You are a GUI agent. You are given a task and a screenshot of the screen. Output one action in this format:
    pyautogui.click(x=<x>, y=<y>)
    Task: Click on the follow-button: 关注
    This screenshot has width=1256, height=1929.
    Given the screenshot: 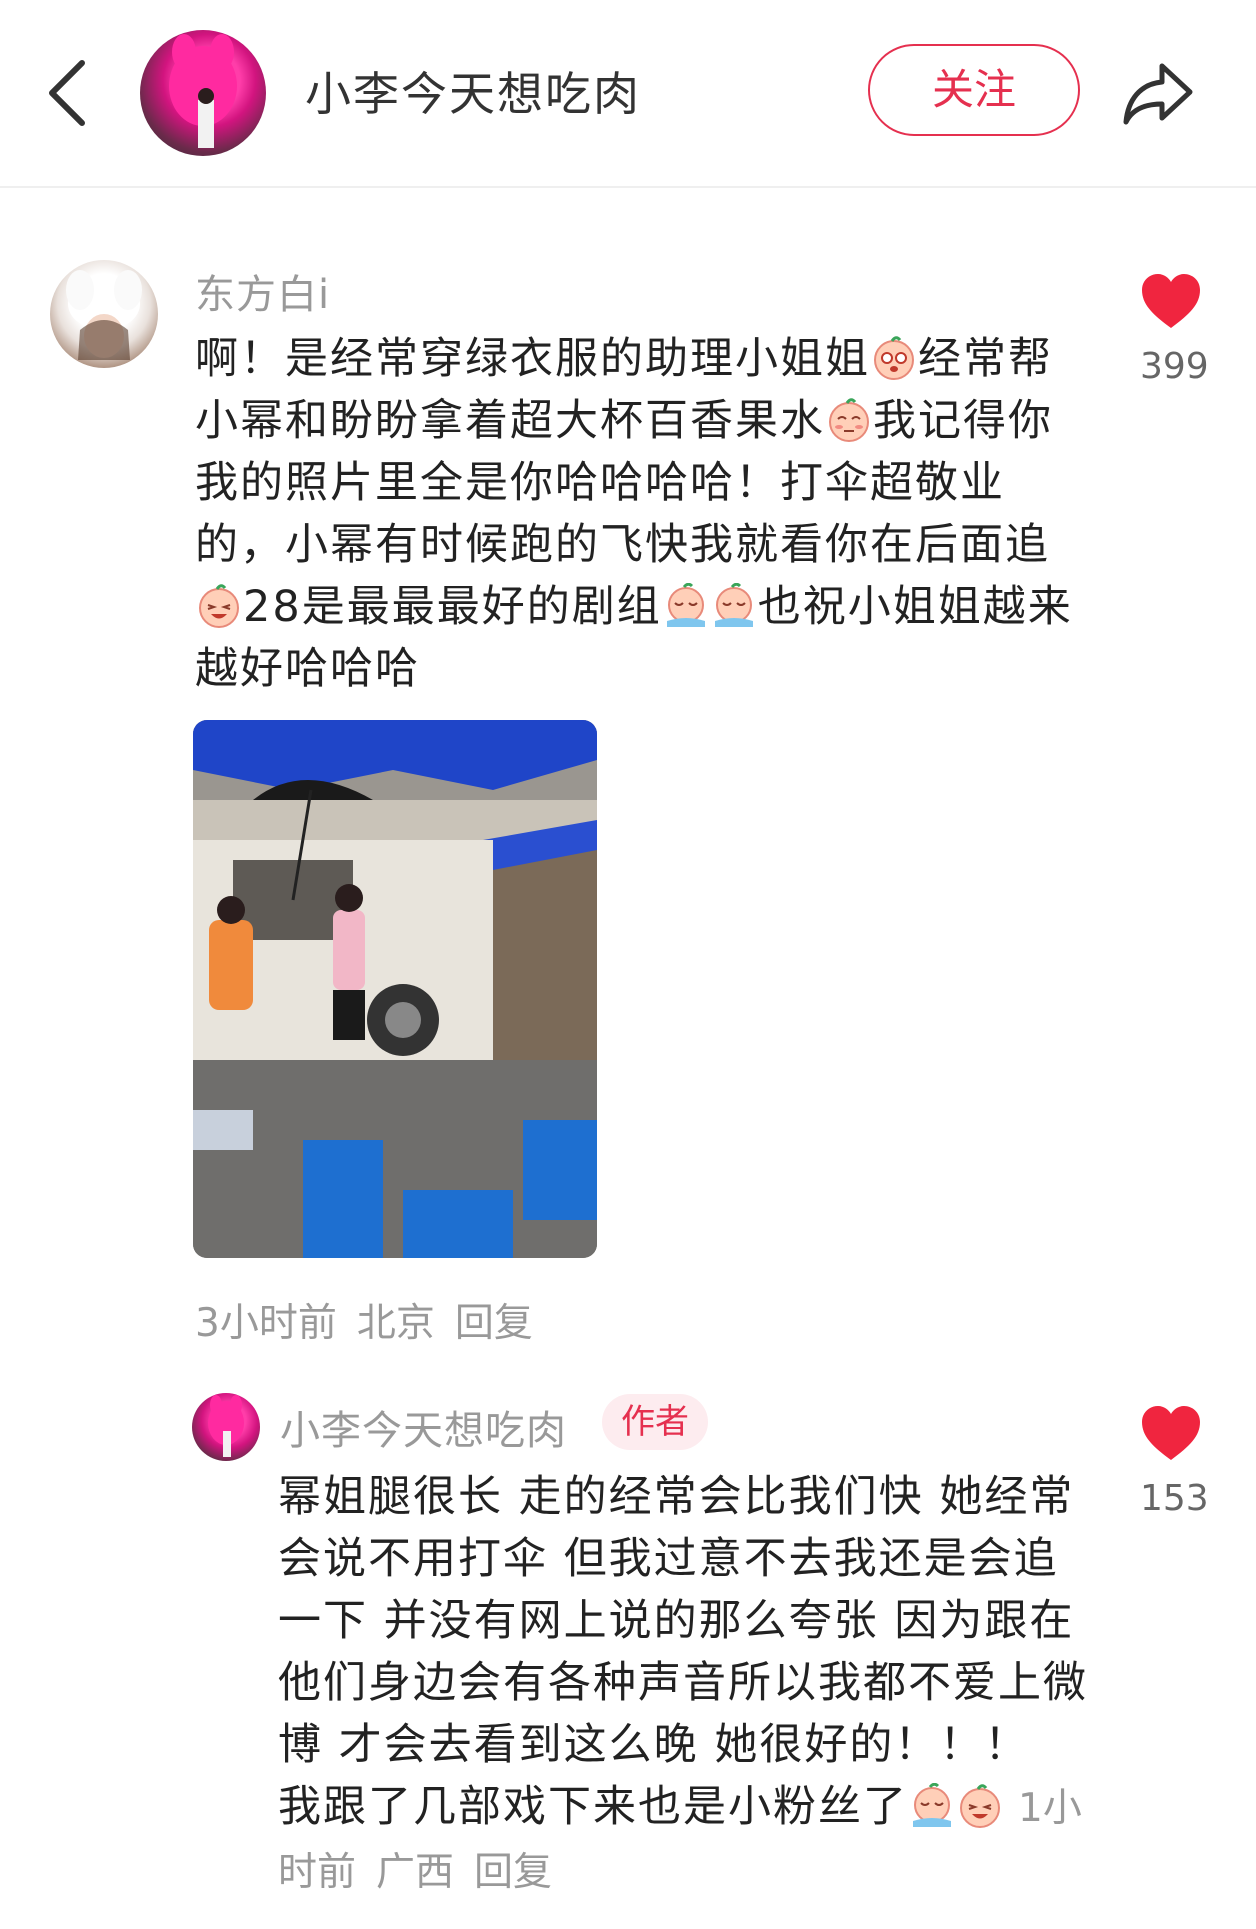 What is the action you would take?
    pyautogui.click(x=974, y=90)
    